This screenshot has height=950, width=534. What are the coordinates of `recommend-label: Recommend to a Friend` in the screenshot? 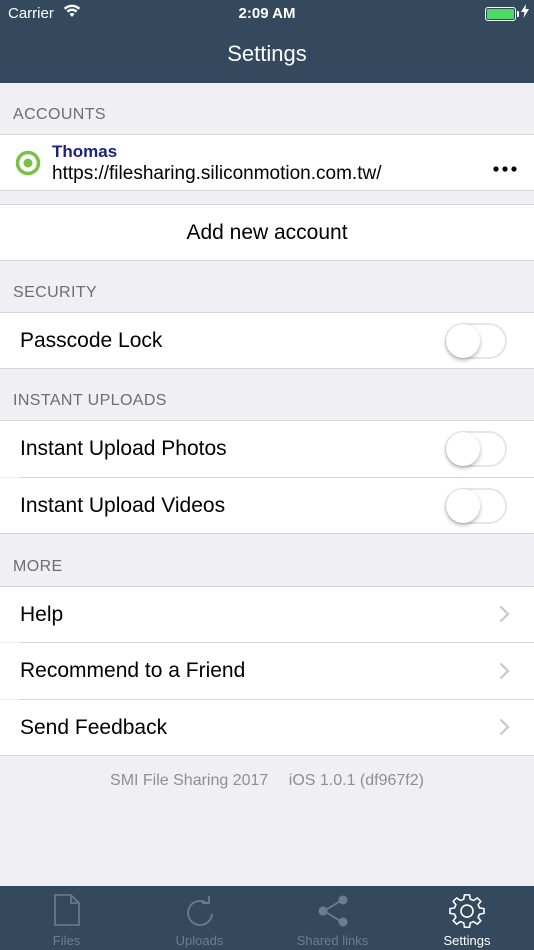 It's located at (133, 670).